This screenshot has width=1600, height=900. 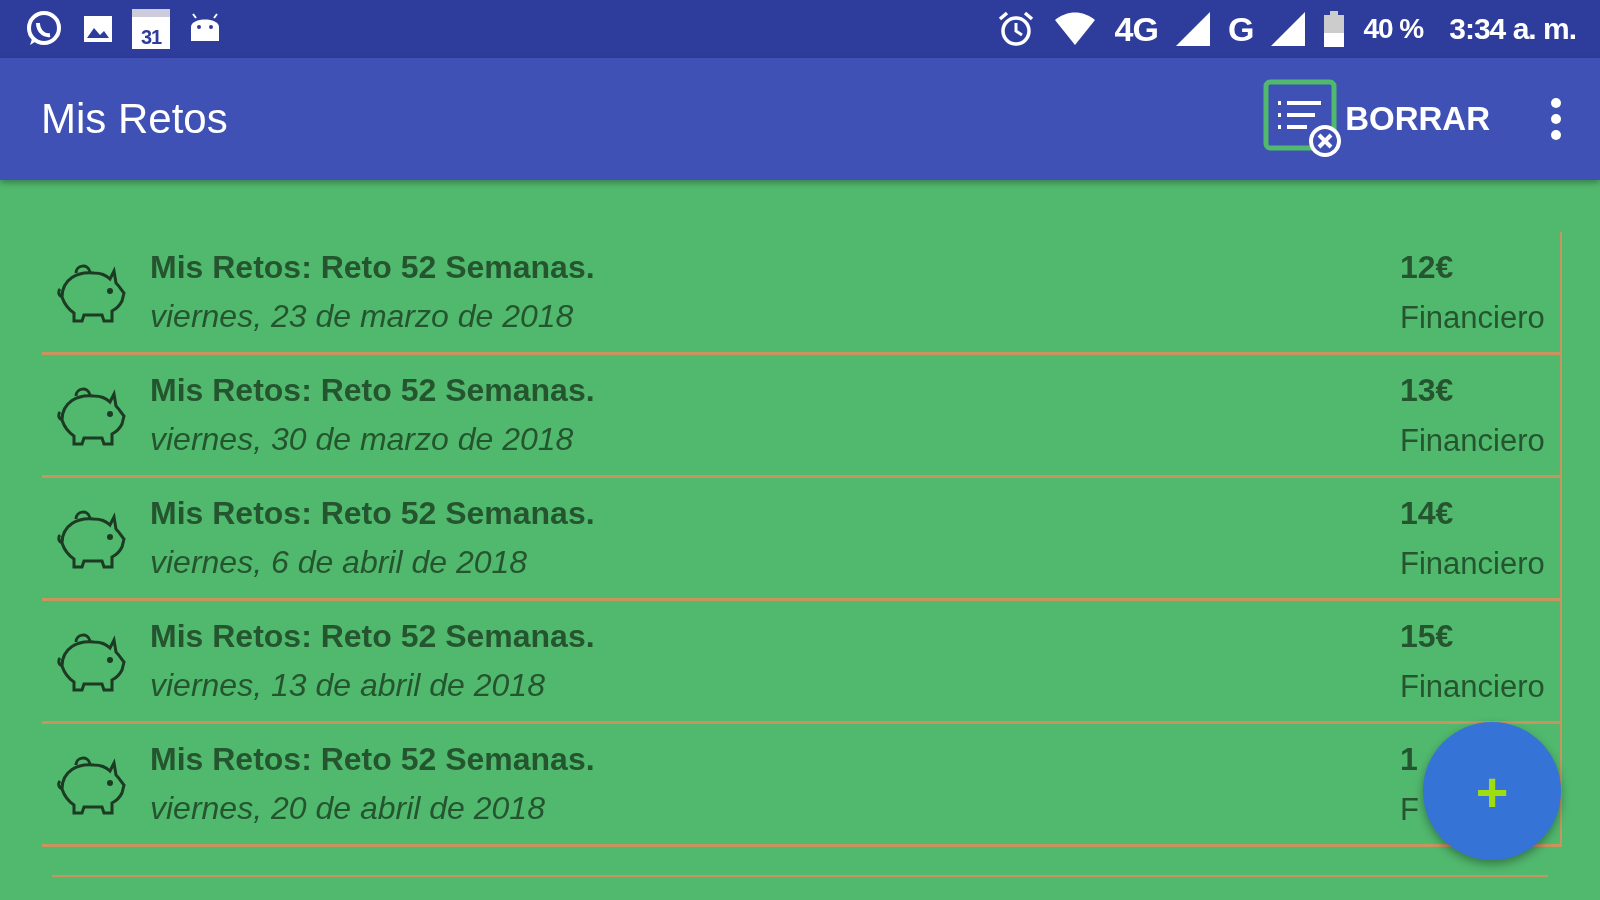 What do you see at coordinates (135, 119) in the screenshot?
I see `app-title: Mis Retos` at bounding box center [135, 119].